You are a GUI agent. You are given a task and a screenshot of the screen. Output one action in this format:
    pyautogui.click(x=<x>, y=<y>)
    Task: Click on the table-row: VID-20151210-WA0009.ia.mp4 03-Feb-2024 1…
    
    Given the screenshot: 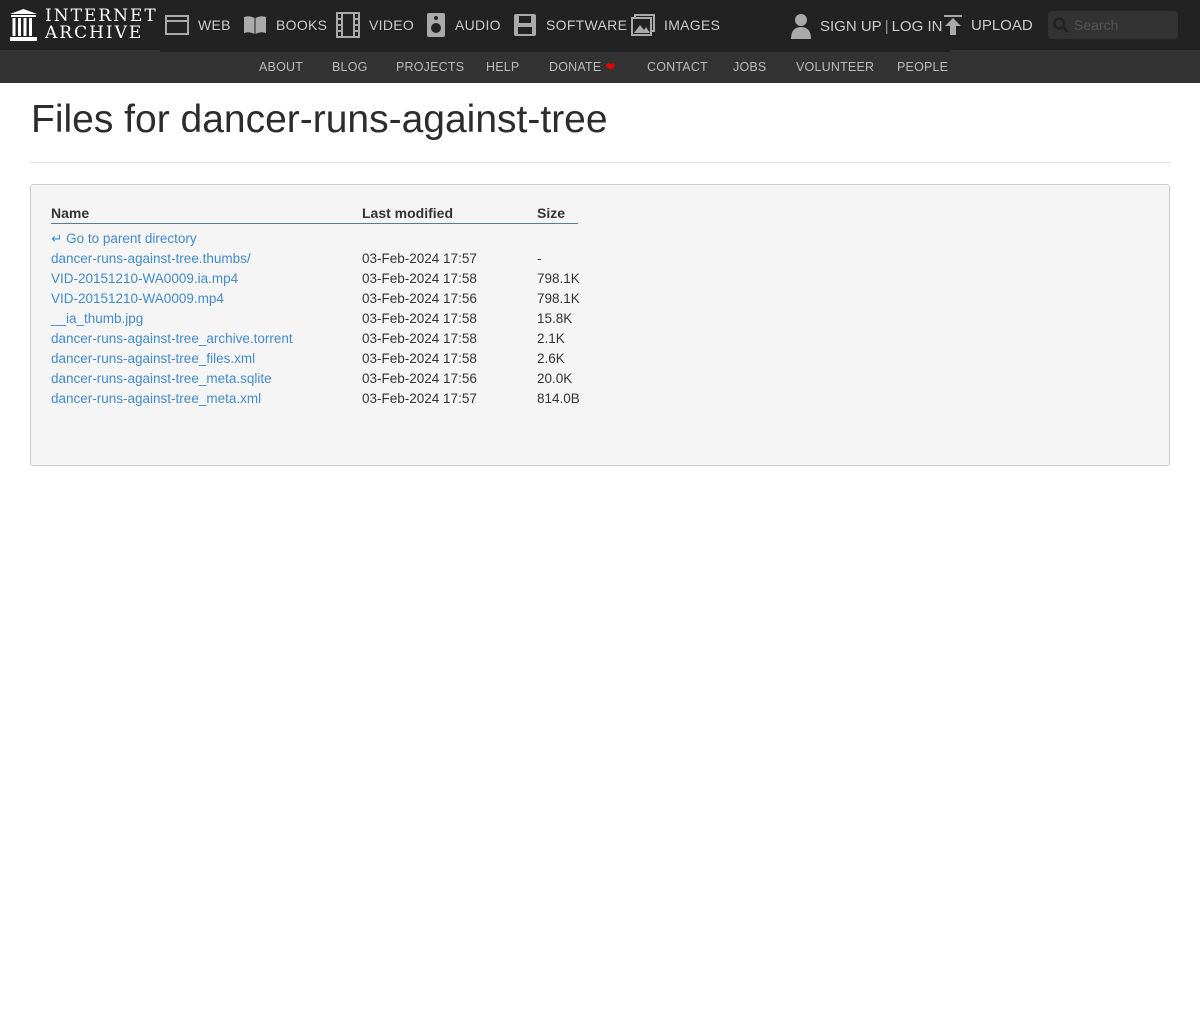 What is the action you would take?
    pyautogui.click(x=331, y=281)
    